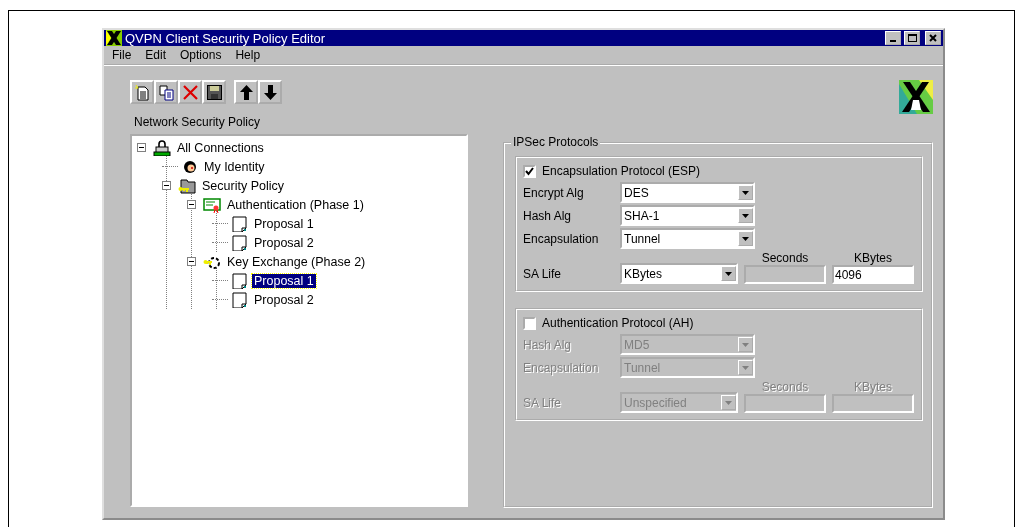 The height and width of the screenshot is (527, 1023). Describe the element at coordinates (234, 166) in the screenshot. I see `tree-item: My Identity` at that location.